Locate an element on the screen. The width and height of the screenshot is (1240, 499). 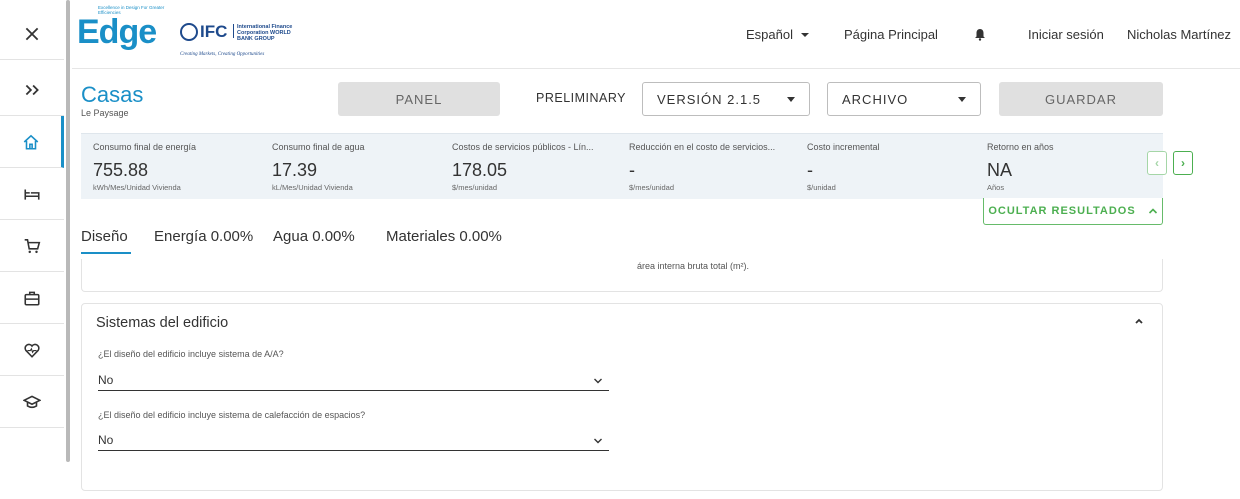
heating-system-select: No is located at coordinates (353, 441).